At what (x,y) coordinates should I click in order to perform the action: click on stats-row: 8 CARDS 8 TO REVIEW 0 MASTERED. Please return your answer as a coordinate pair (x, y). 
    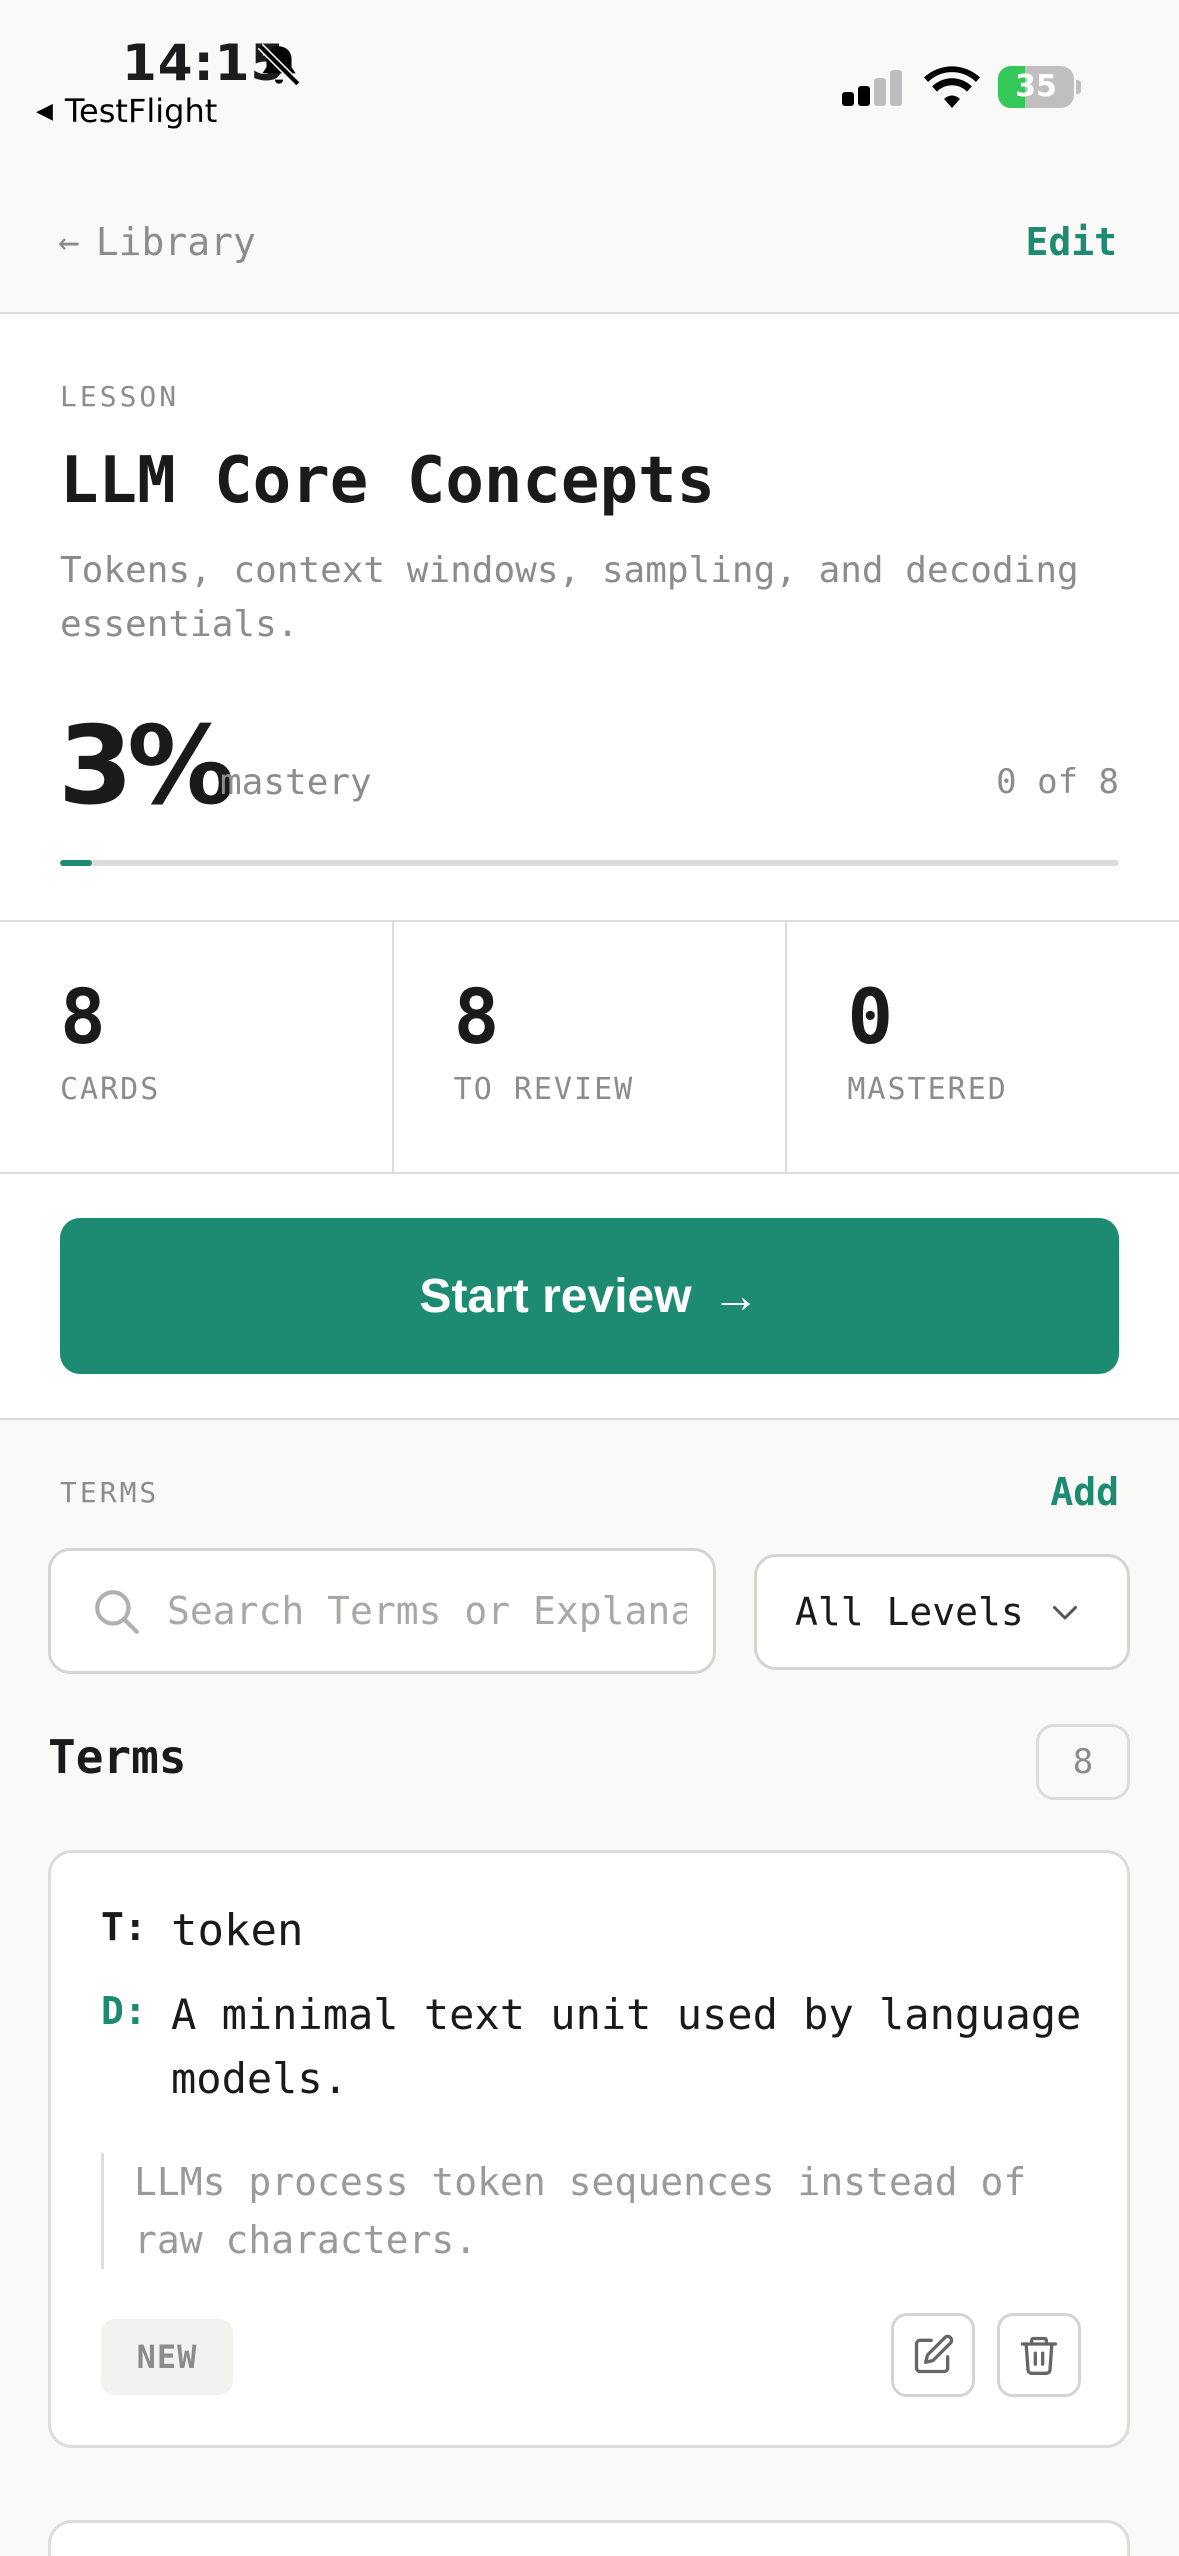
    Looking at the image, I should click on (589, 1048).